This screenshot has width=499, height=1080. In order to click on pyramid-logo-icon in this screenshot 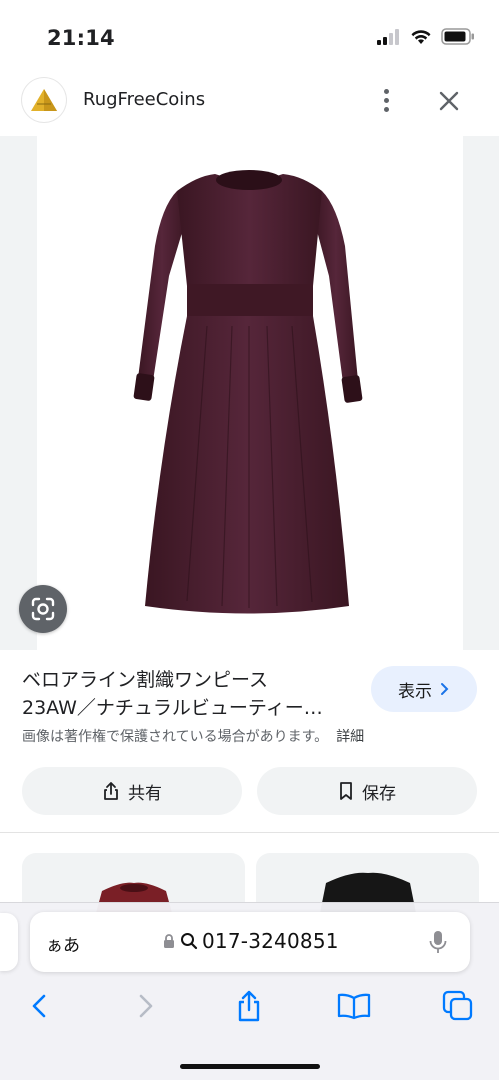, I will do `click(44, 100)`.